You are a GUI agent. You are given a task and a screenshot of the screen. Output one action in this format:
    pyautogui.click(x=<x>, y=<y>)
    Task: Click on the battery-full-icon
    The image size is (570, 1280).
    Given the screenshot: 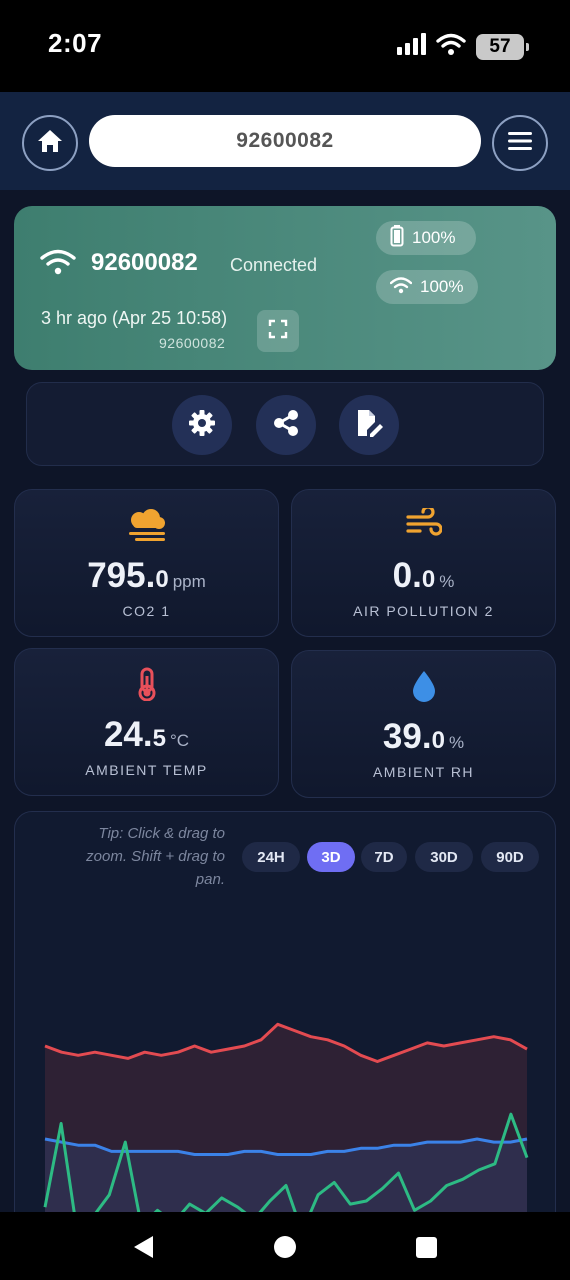 What is the action you would take?
    pyautogui.click(x=397, y=238)
    